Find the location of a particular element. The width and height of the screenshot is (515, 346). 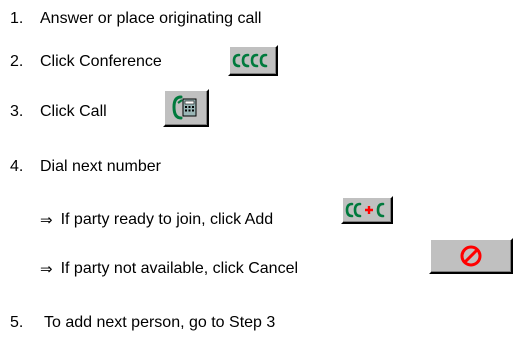

cancel-icon is located at coordinates (471, 256).